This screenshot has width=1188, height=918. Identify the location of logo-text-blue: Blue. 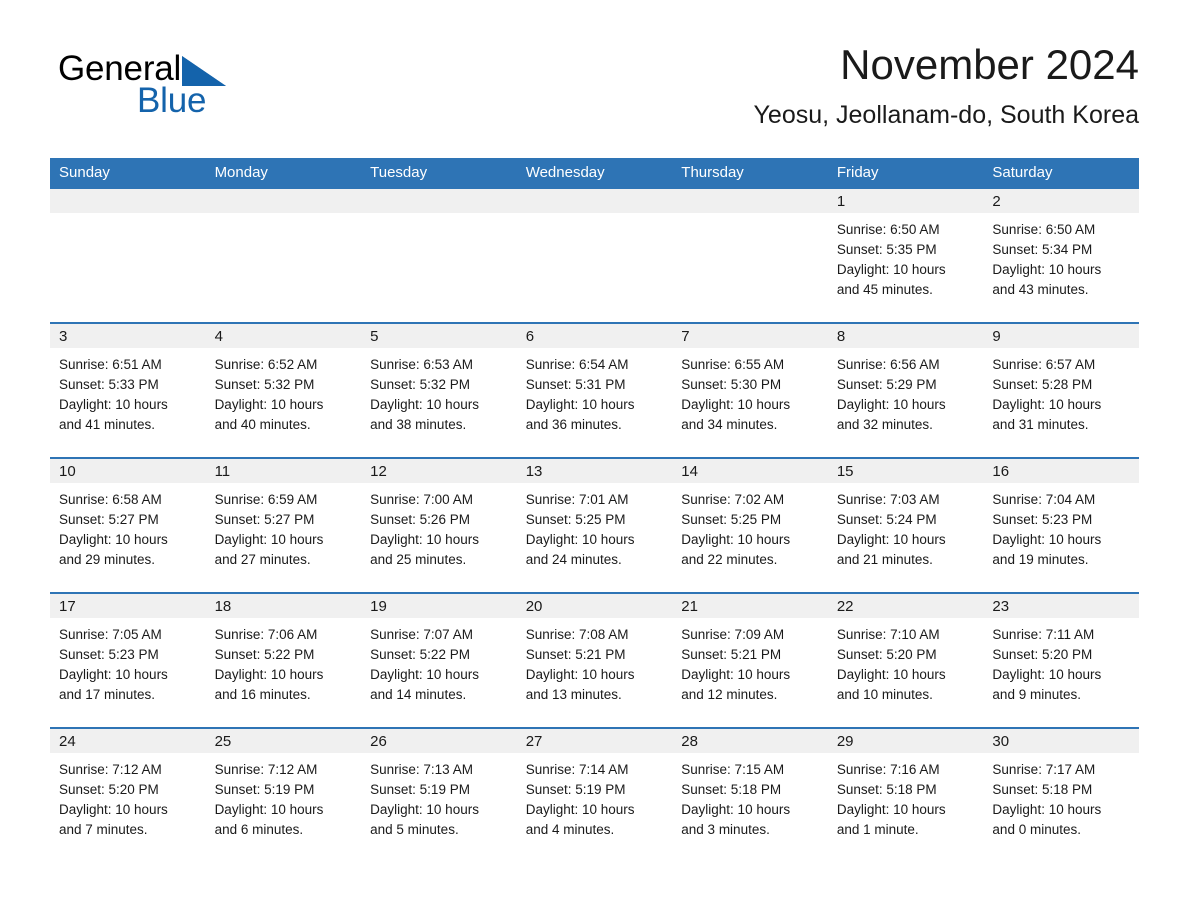
(172, 100).